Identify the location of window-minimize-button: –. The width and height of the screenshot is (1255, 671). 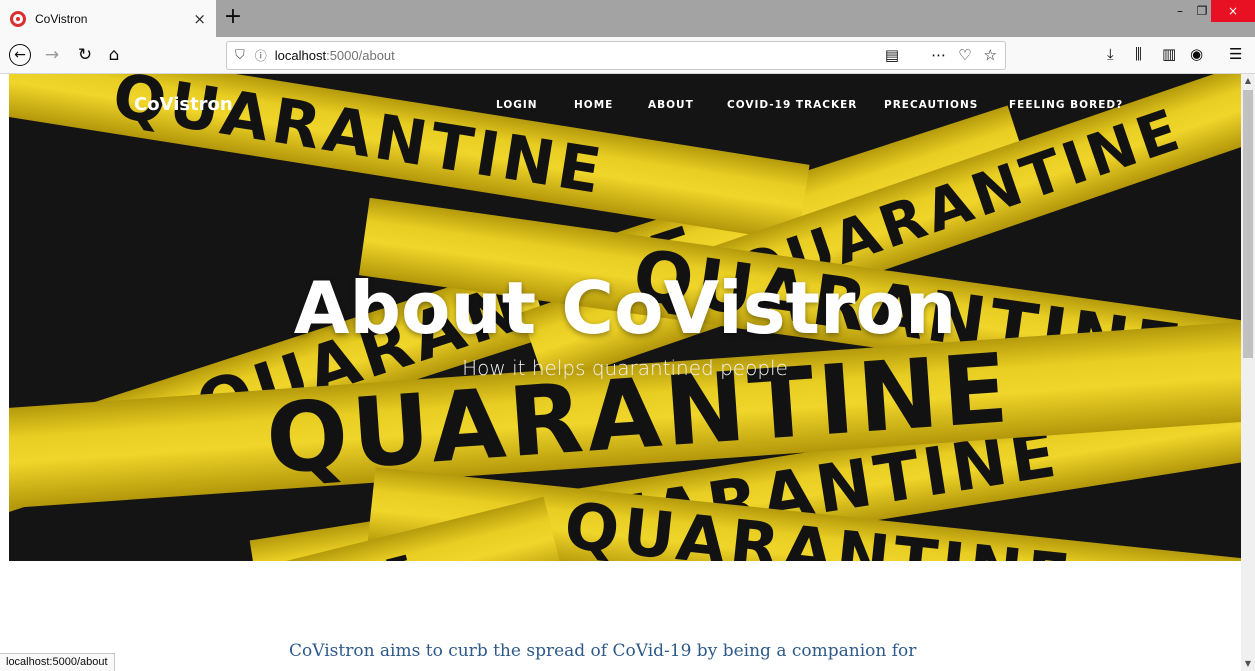
(1180, 11).